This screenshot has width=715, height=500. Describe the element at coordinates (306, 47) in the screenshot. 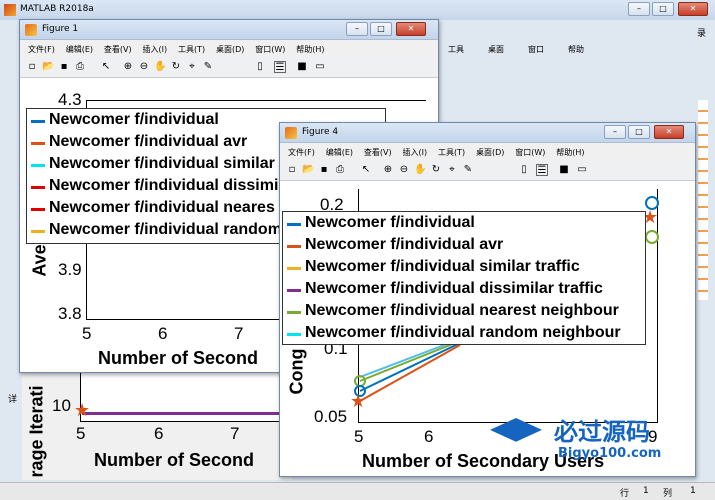

I see `fig1-menu-help: 帮助(H)` at that location.